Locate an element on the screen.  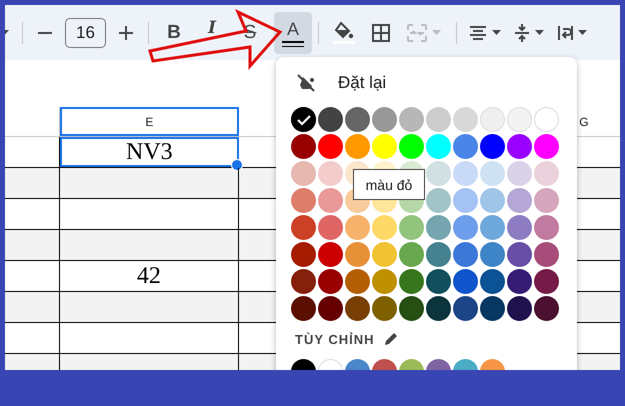
tooltip: màu đỏ is located at coordinates (389, 184).